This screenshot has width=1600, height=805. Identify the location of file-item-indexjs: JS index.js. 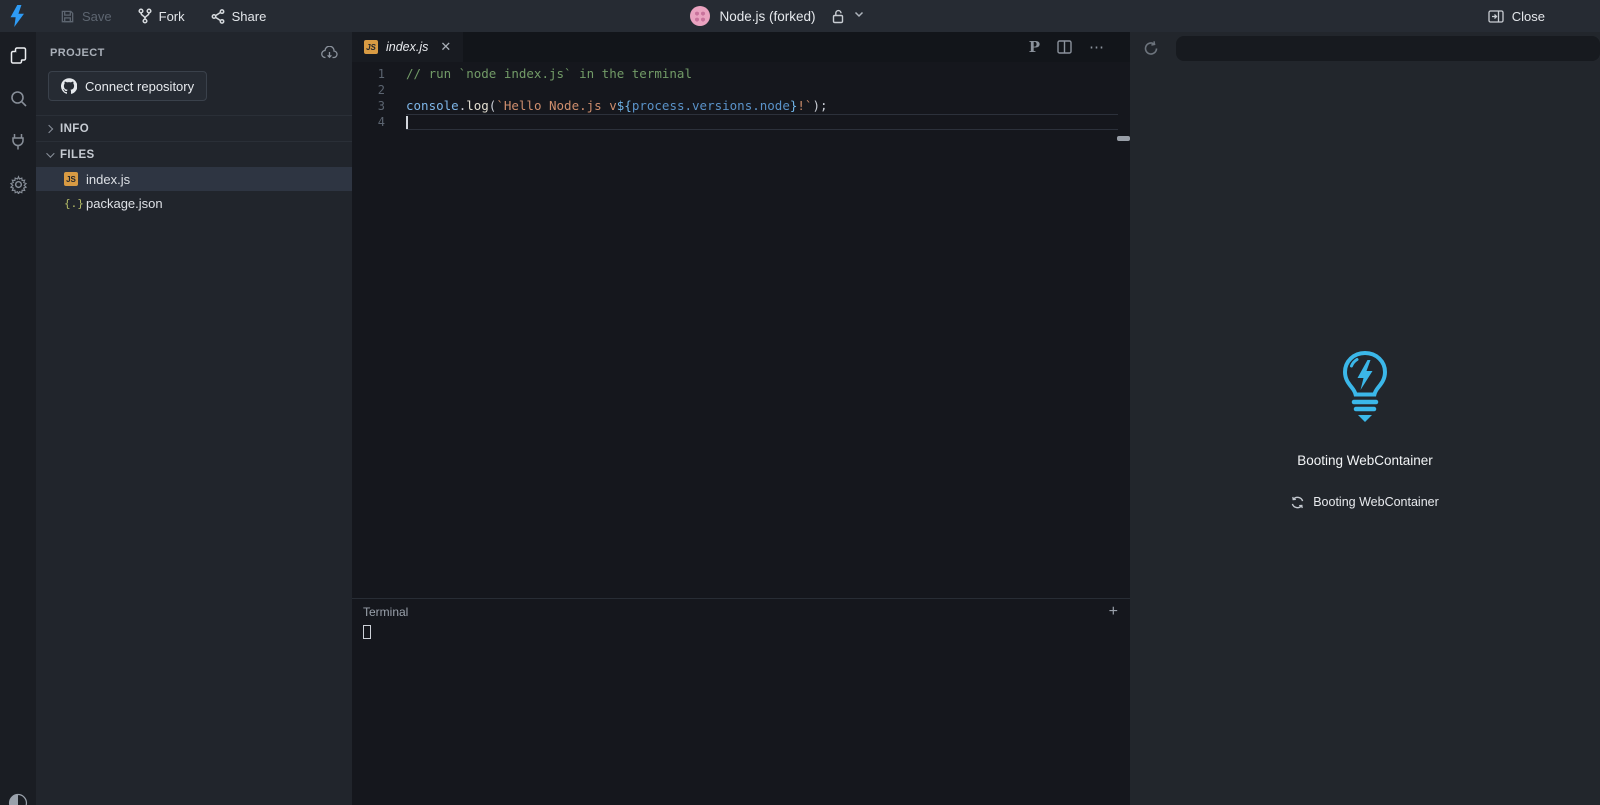
(194, 179).